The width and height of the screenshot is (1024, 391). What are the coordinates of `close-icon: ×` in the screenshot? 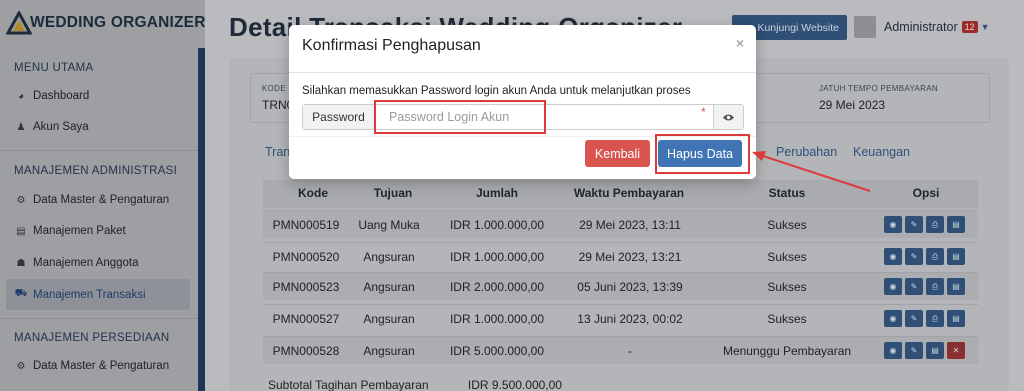 It's located at (740, 43).